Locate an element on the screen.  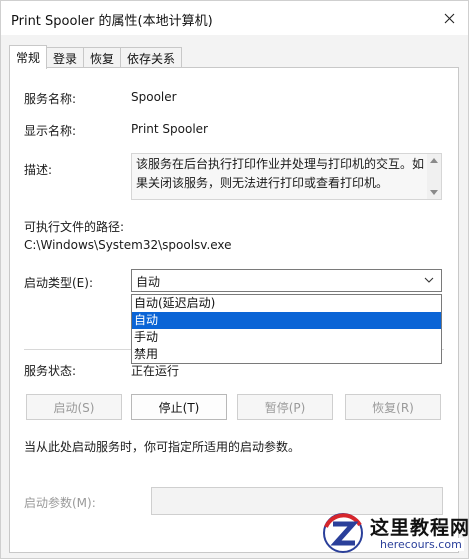
service-name-value: Spooler is located at coordinates (154, 97).